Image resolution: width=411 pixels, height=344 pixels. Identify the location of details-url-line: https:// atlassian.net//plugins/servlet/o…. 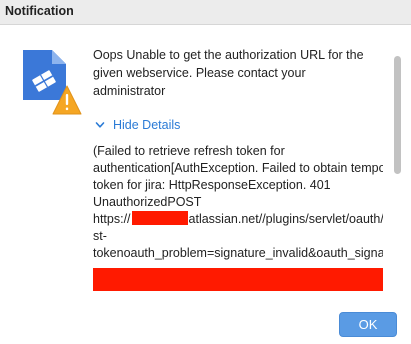
(238, 219).